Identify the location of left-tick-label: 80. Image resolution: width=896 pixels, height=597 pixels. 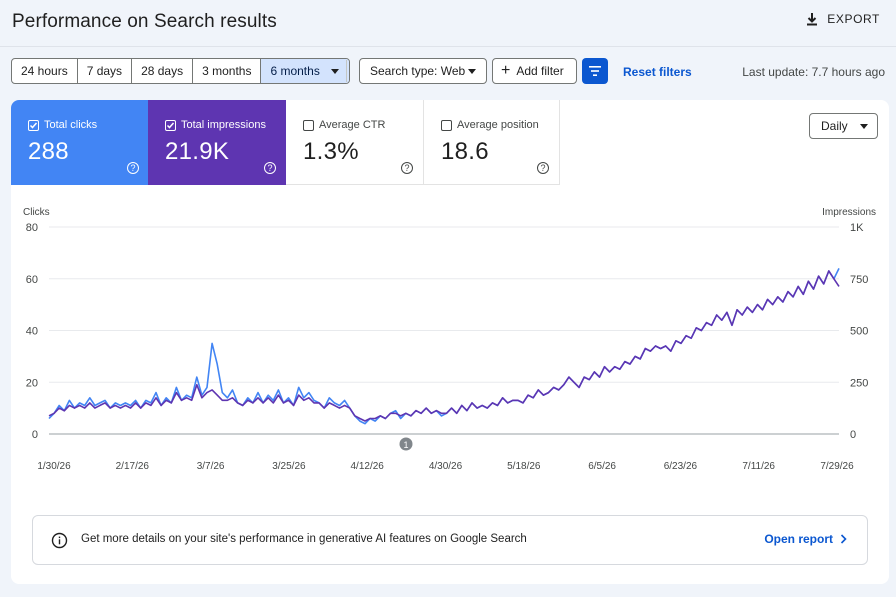
(32, 228).